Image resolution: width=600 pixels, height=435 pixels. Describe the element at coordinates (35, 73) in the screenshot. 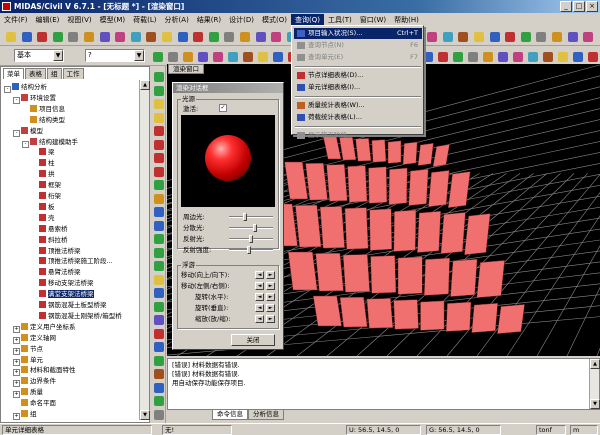

I see `tab-2: 表格` at that location.